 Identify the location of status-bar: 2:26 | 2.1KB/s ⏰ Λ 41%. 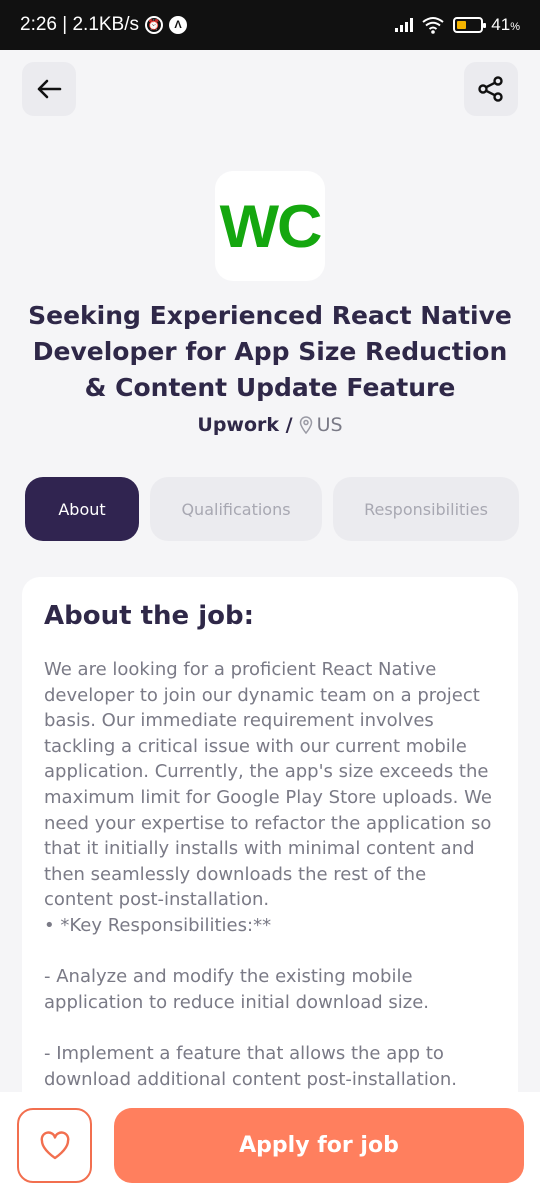
(270, 25).